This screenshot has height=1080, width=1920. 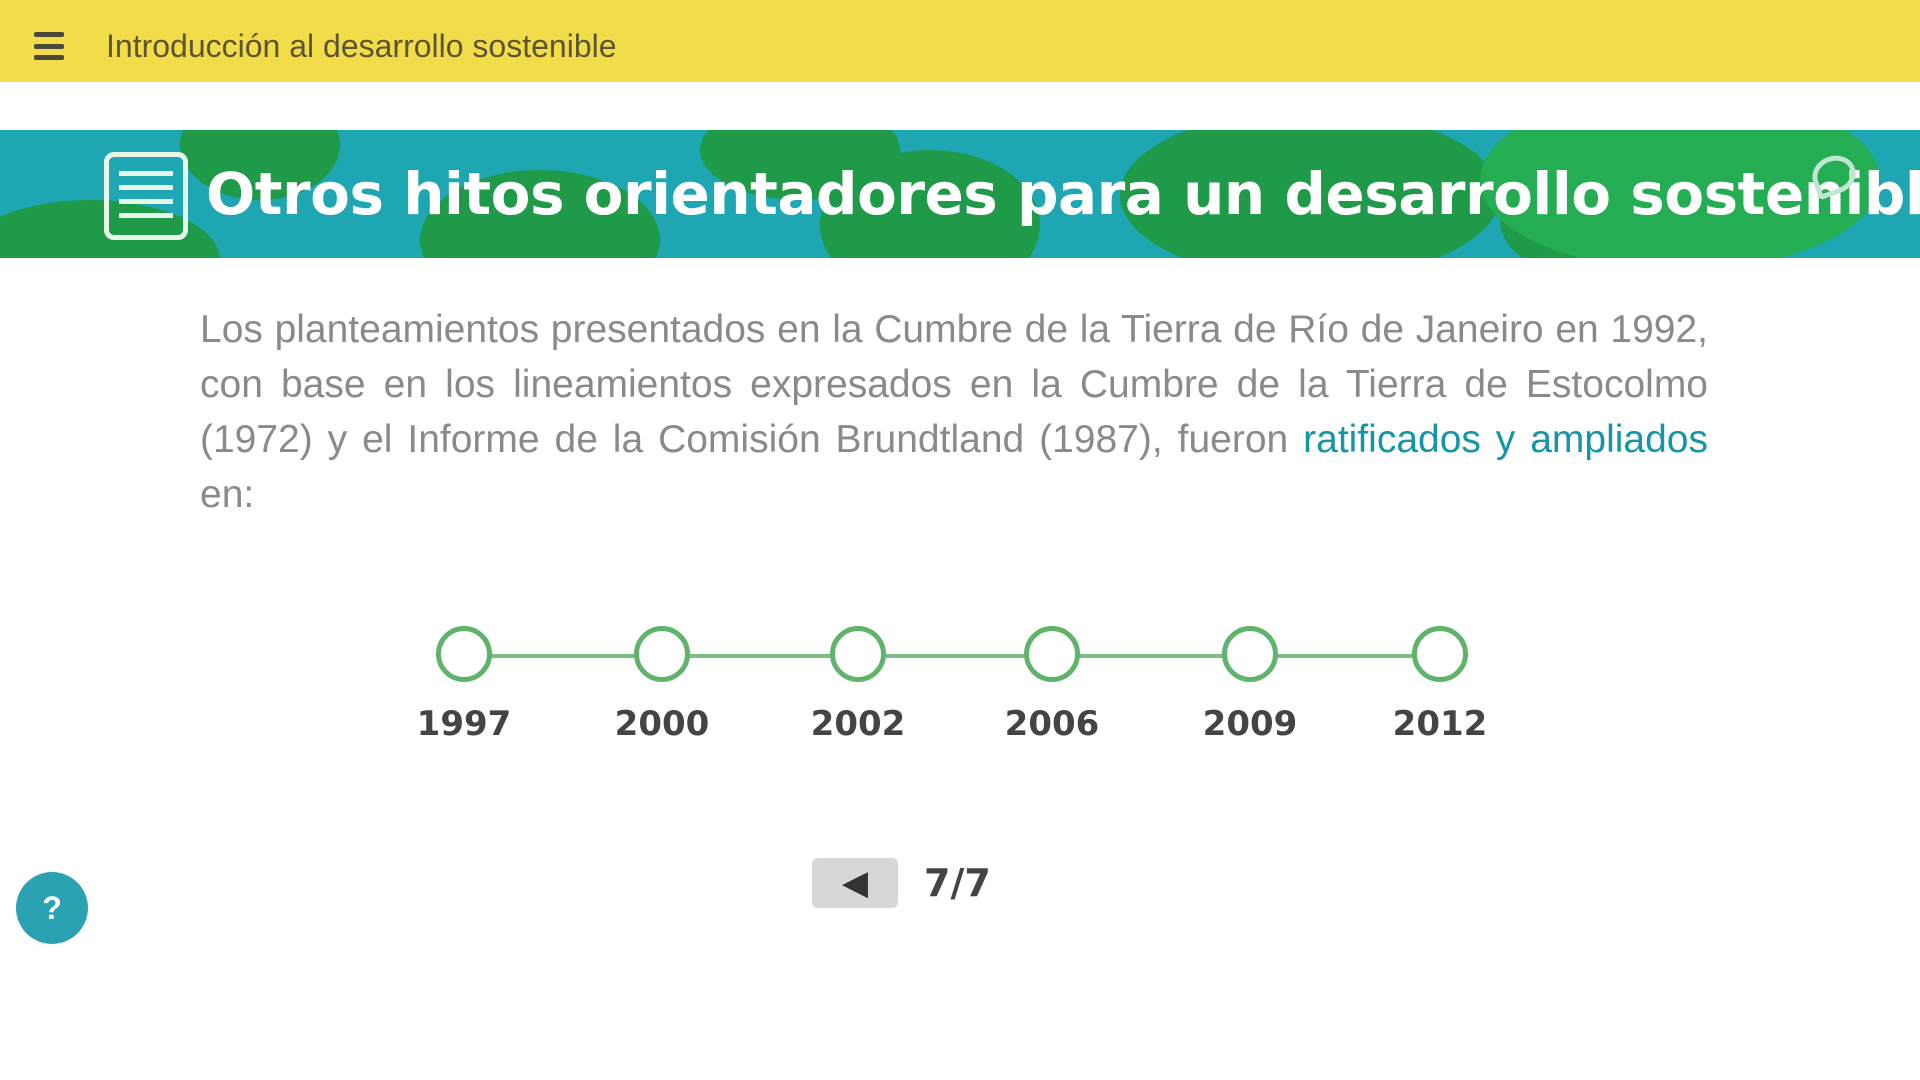 I want to click on arrow-left-icon: ◀, so click(x=855, y=883).